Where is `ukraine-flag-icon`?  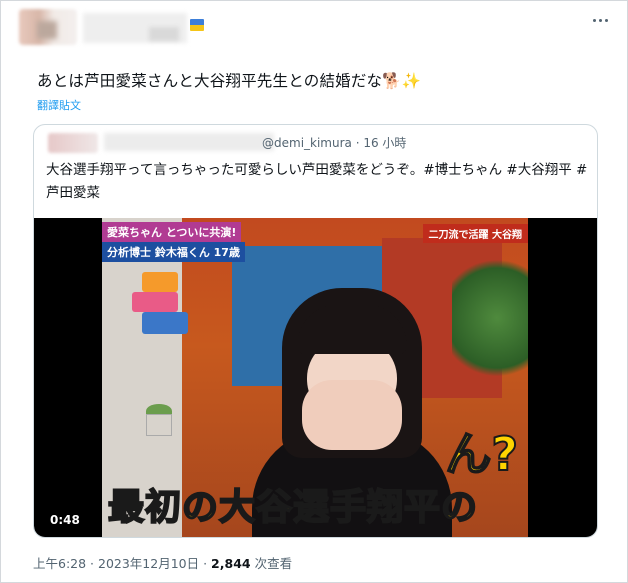 ukraine-flag-icon is located at coordinates (197, 25).